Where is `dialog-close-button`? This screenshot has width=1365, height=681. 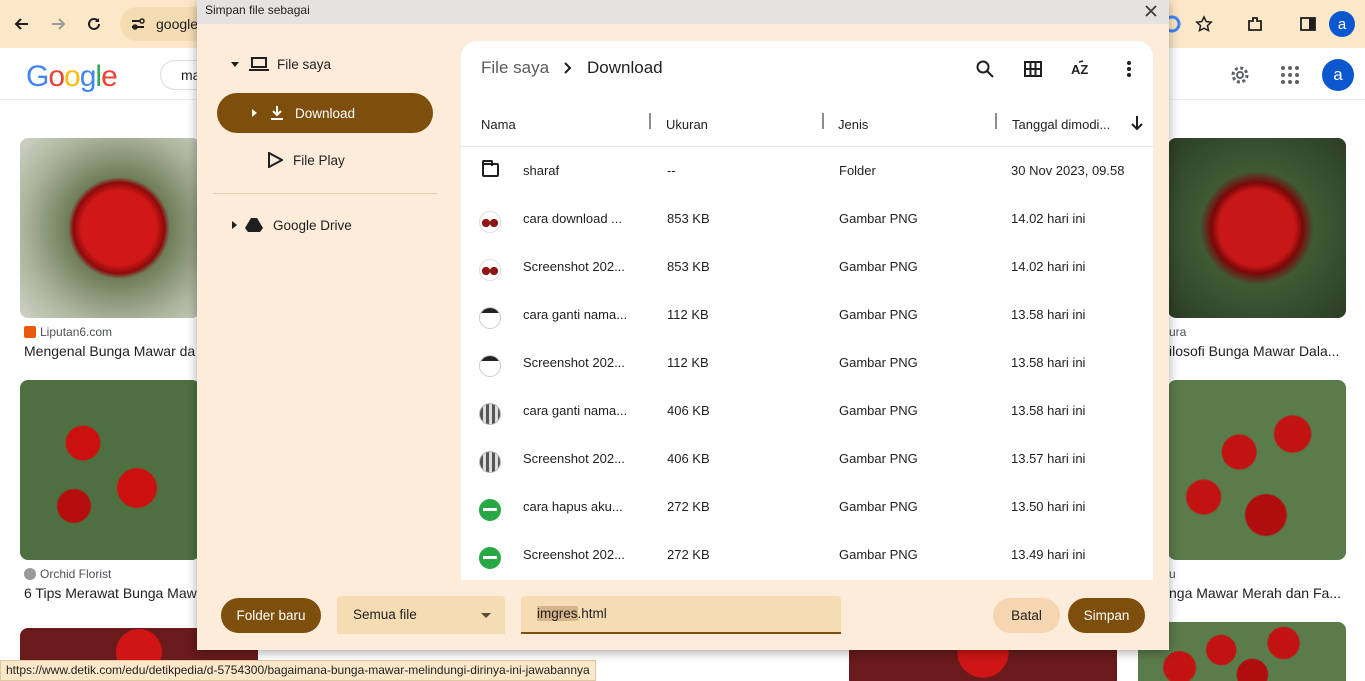
dialog-close-button is located at coordinates (1151, 11).